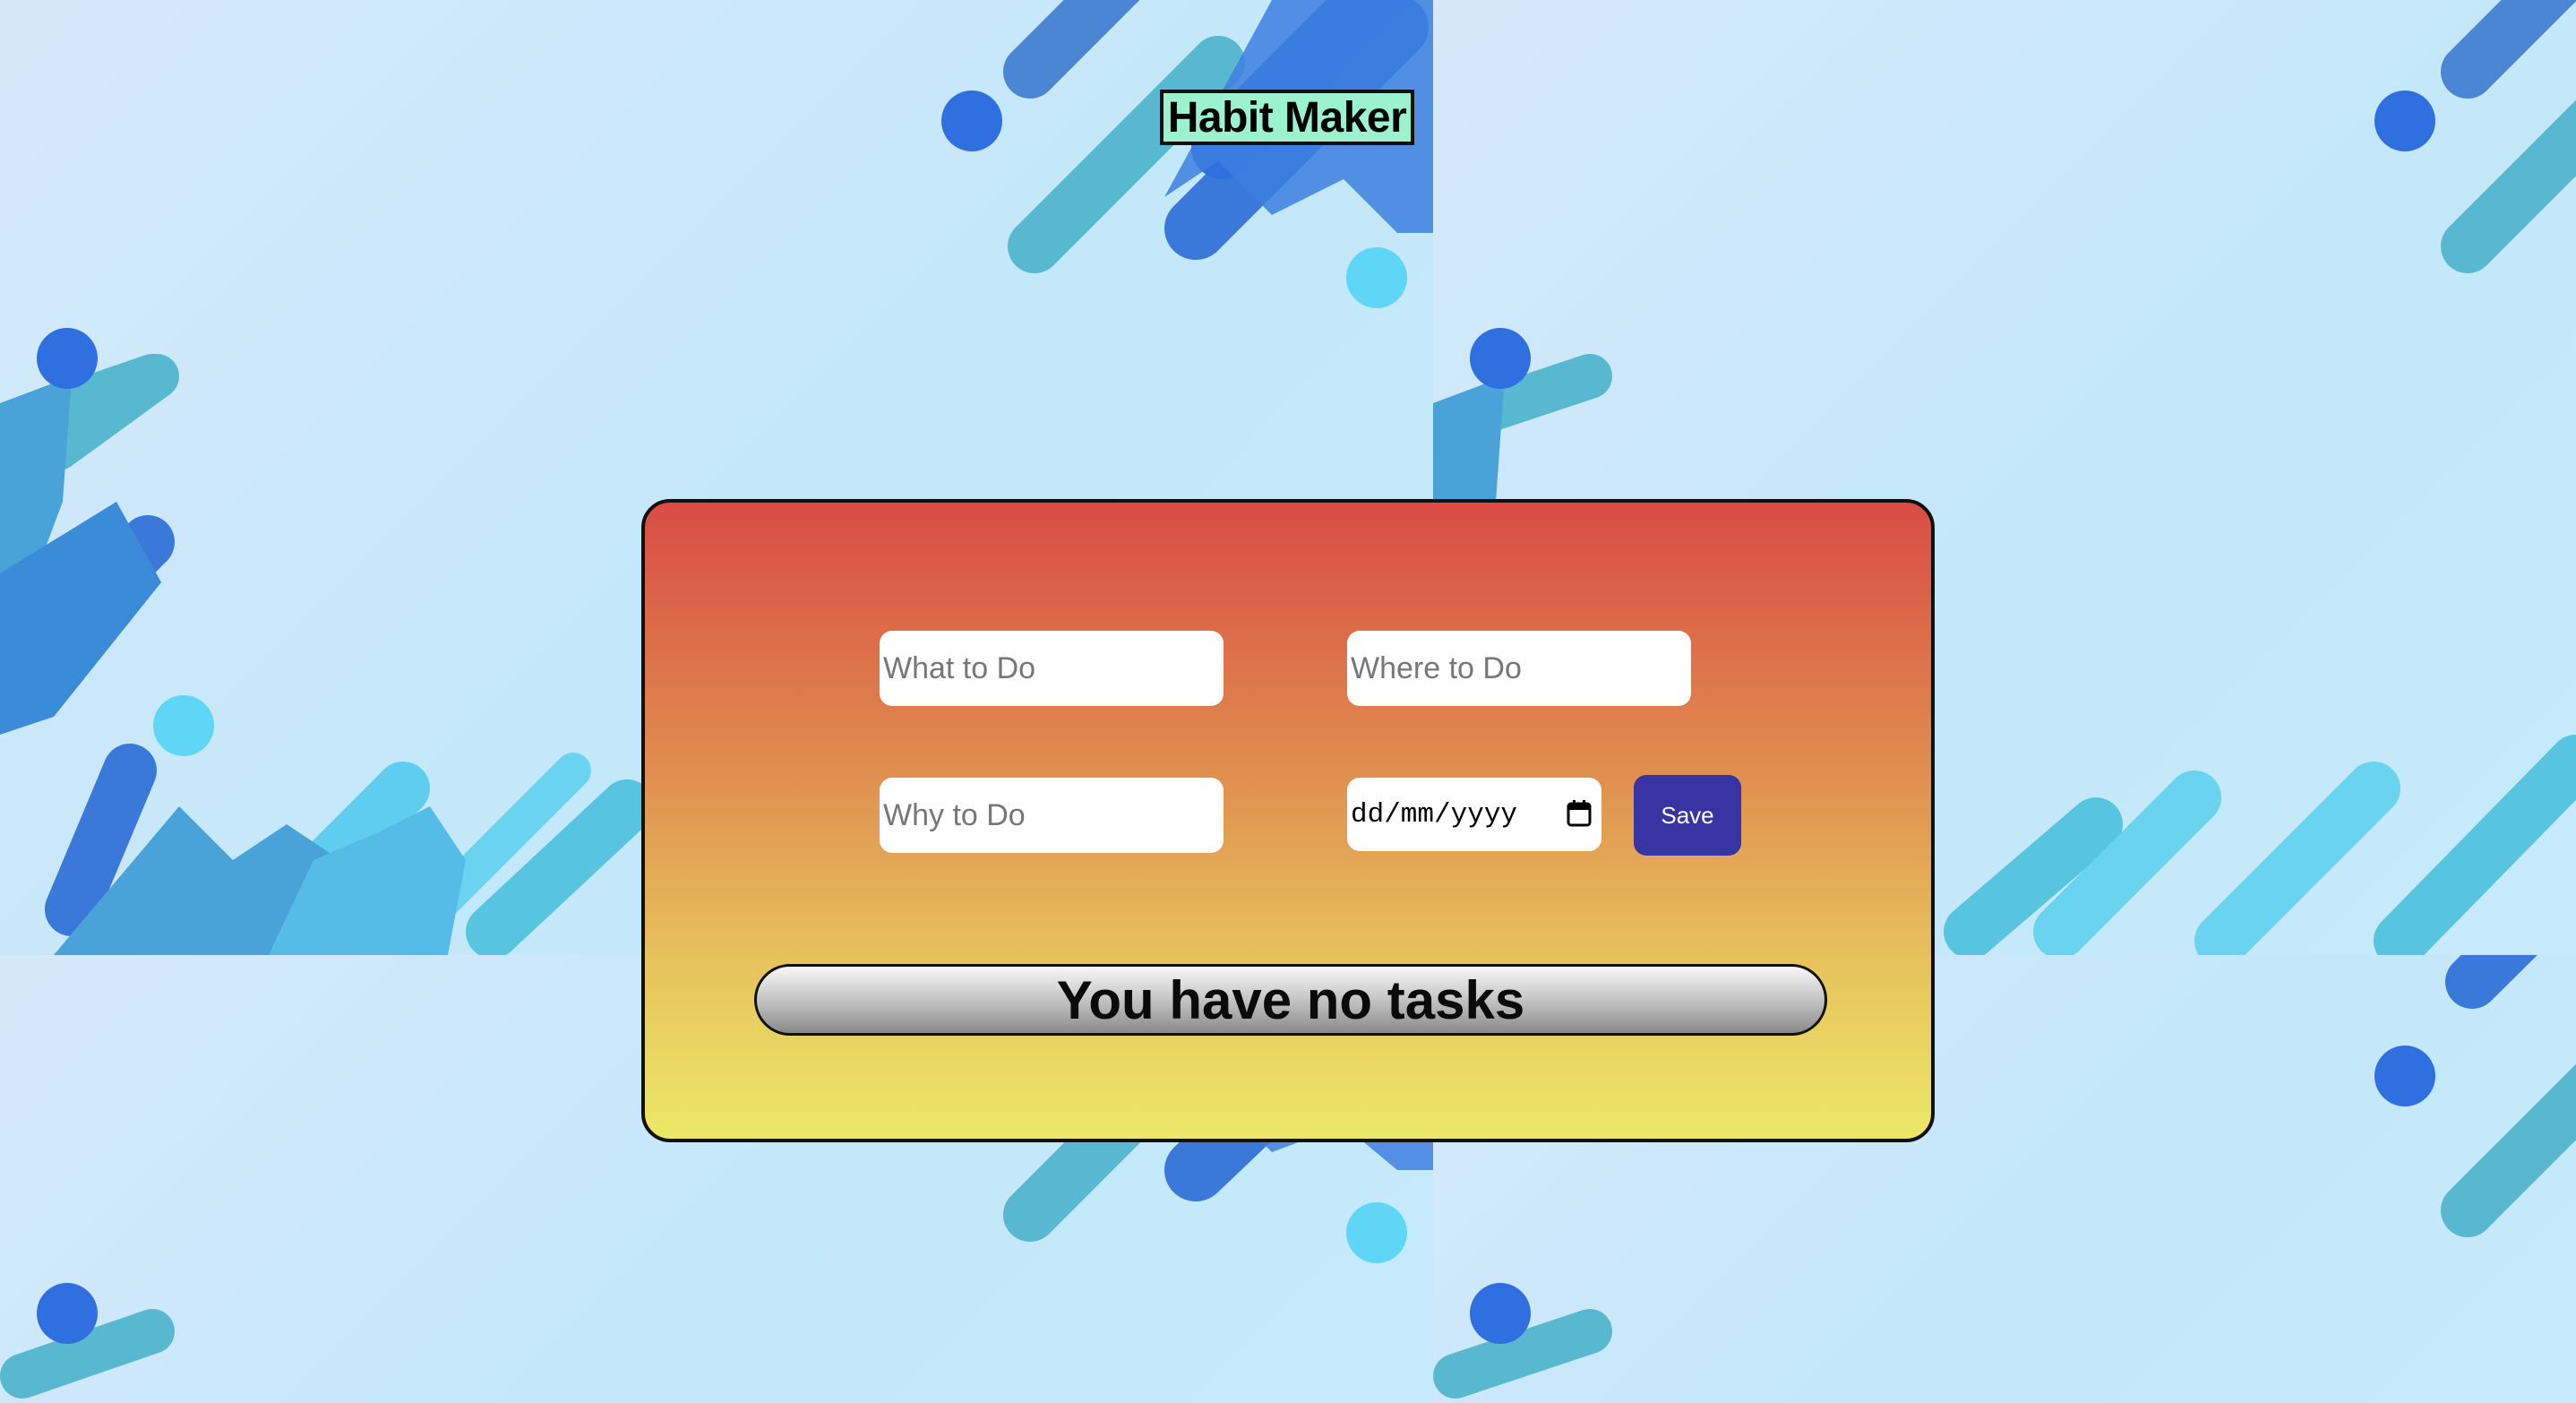 This screenshot has height=1403, width=2576. Describe the element at coordinates (1687, 815) in the screenshot. I see `save-button: Save` at that location.